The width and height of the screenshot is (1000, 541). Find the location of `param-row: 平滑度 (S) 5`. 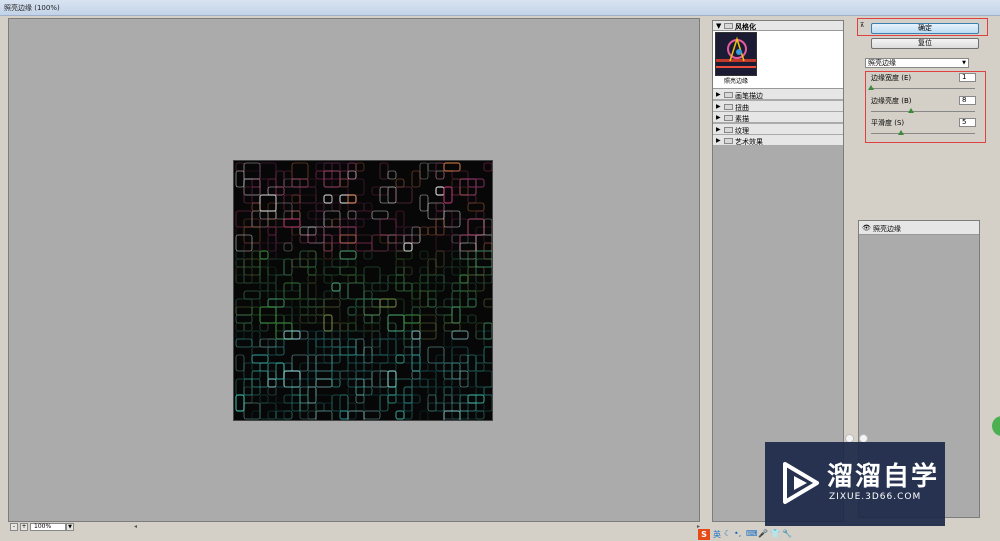

param-row: 平滑度 (S) 5 is located at coordinates (923, 129).